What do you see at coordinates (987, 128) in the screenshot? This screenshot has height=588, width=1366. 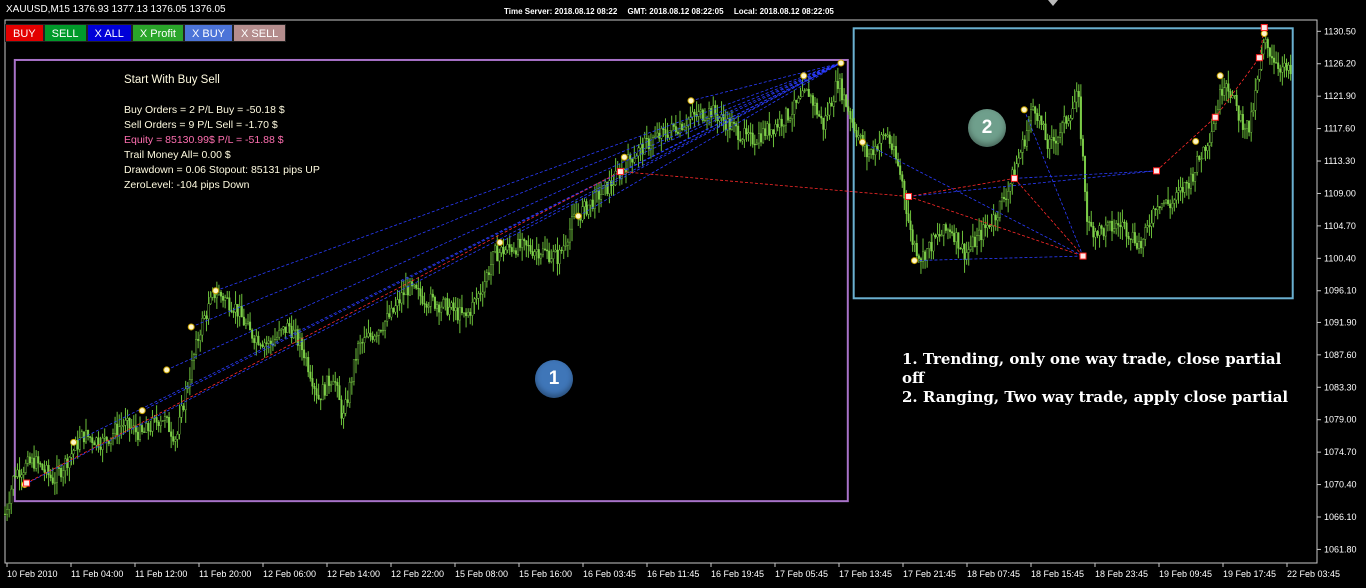 I see `badge-ranging: 2` at bounding box center [987, 128].